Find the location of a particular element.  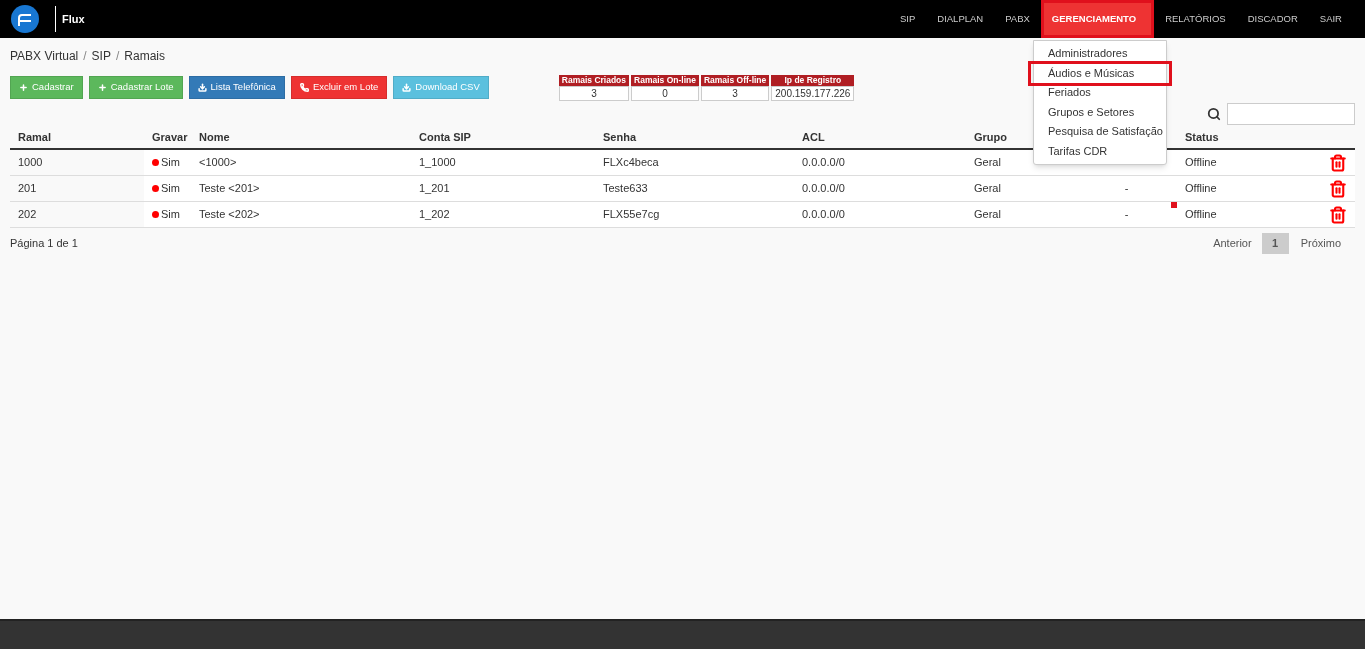

nav-item: GERENCIAMENTO is located at coordinates (1097, 19).